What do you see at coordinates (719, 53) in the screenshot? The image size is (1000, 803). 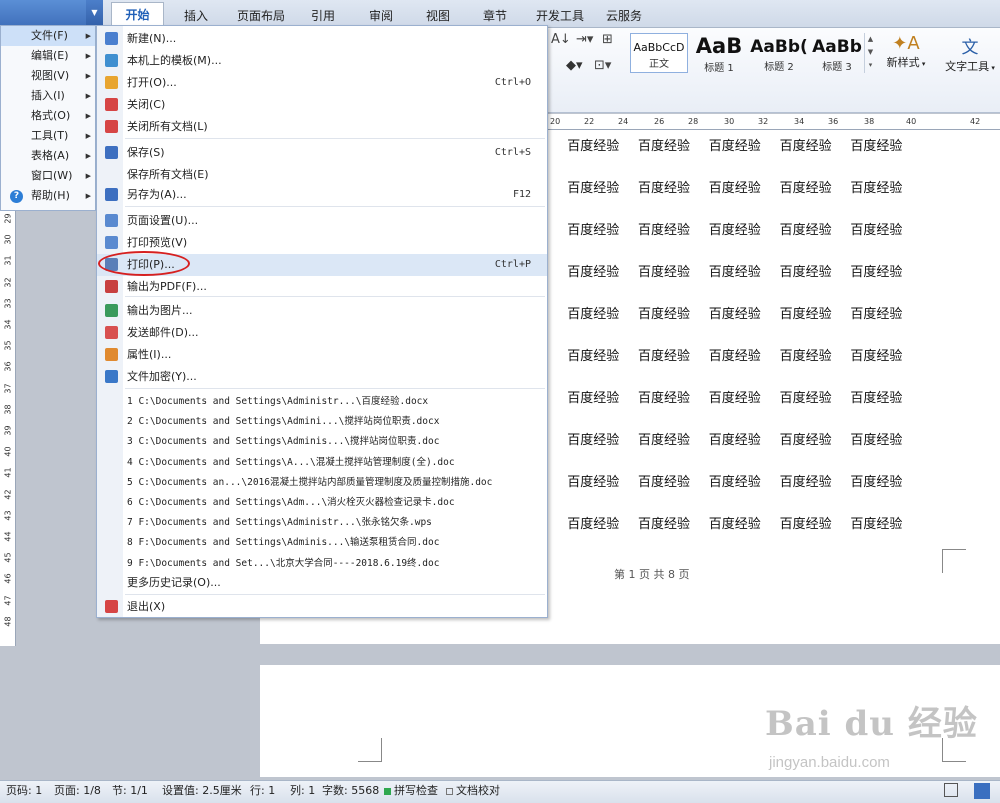 I see `style-heading-1: AaB 标题 1` at bounding box center [719, 53].